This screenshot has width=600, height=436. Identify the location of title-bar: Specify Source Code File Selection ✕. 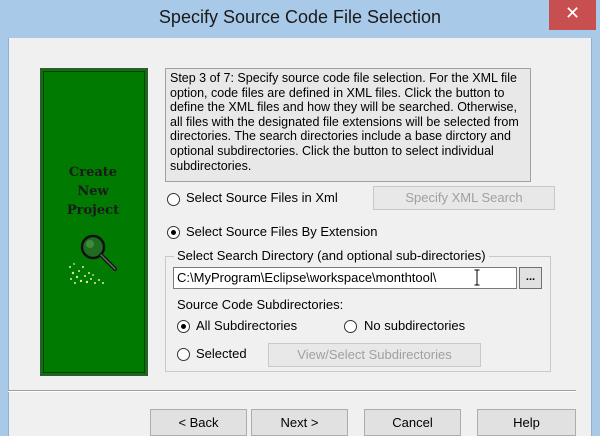
(300, 19).